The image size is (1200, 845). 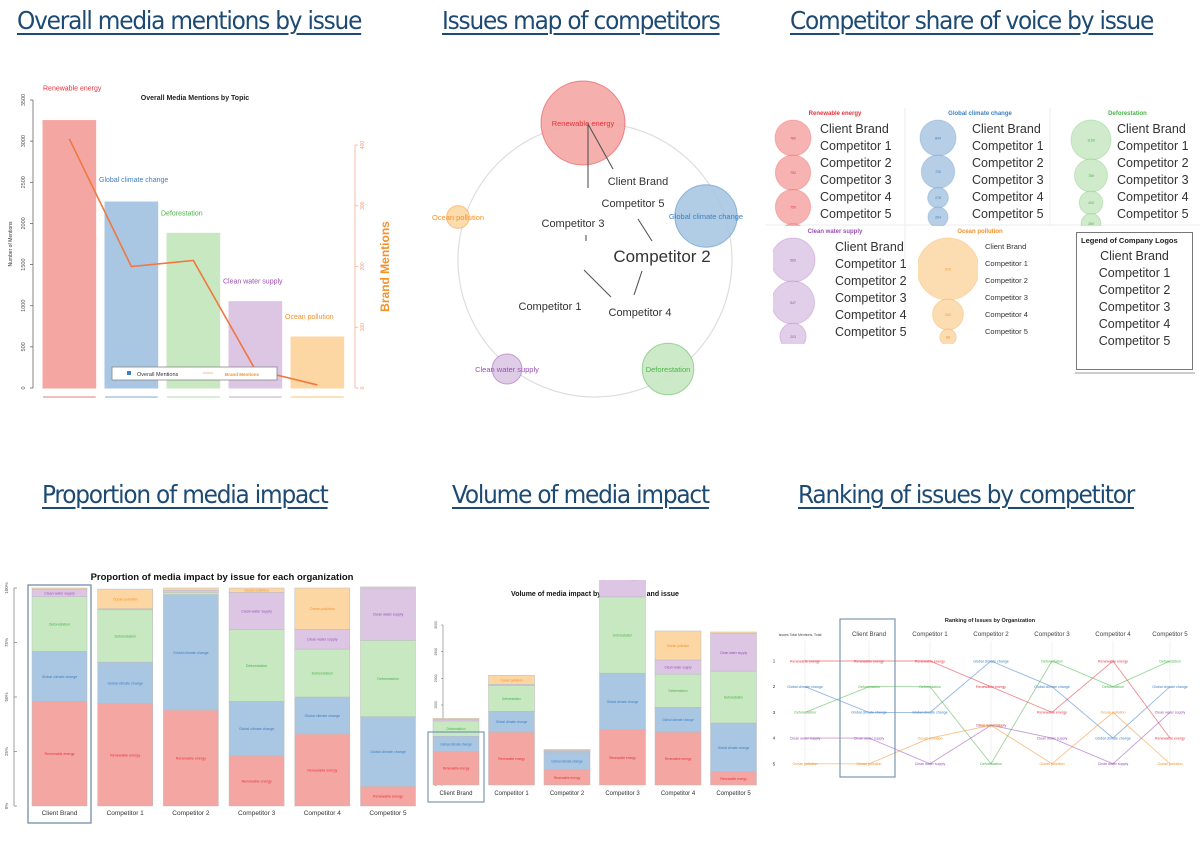 I want to click on y-tick-label: 100%, so click(x=6, y=588).